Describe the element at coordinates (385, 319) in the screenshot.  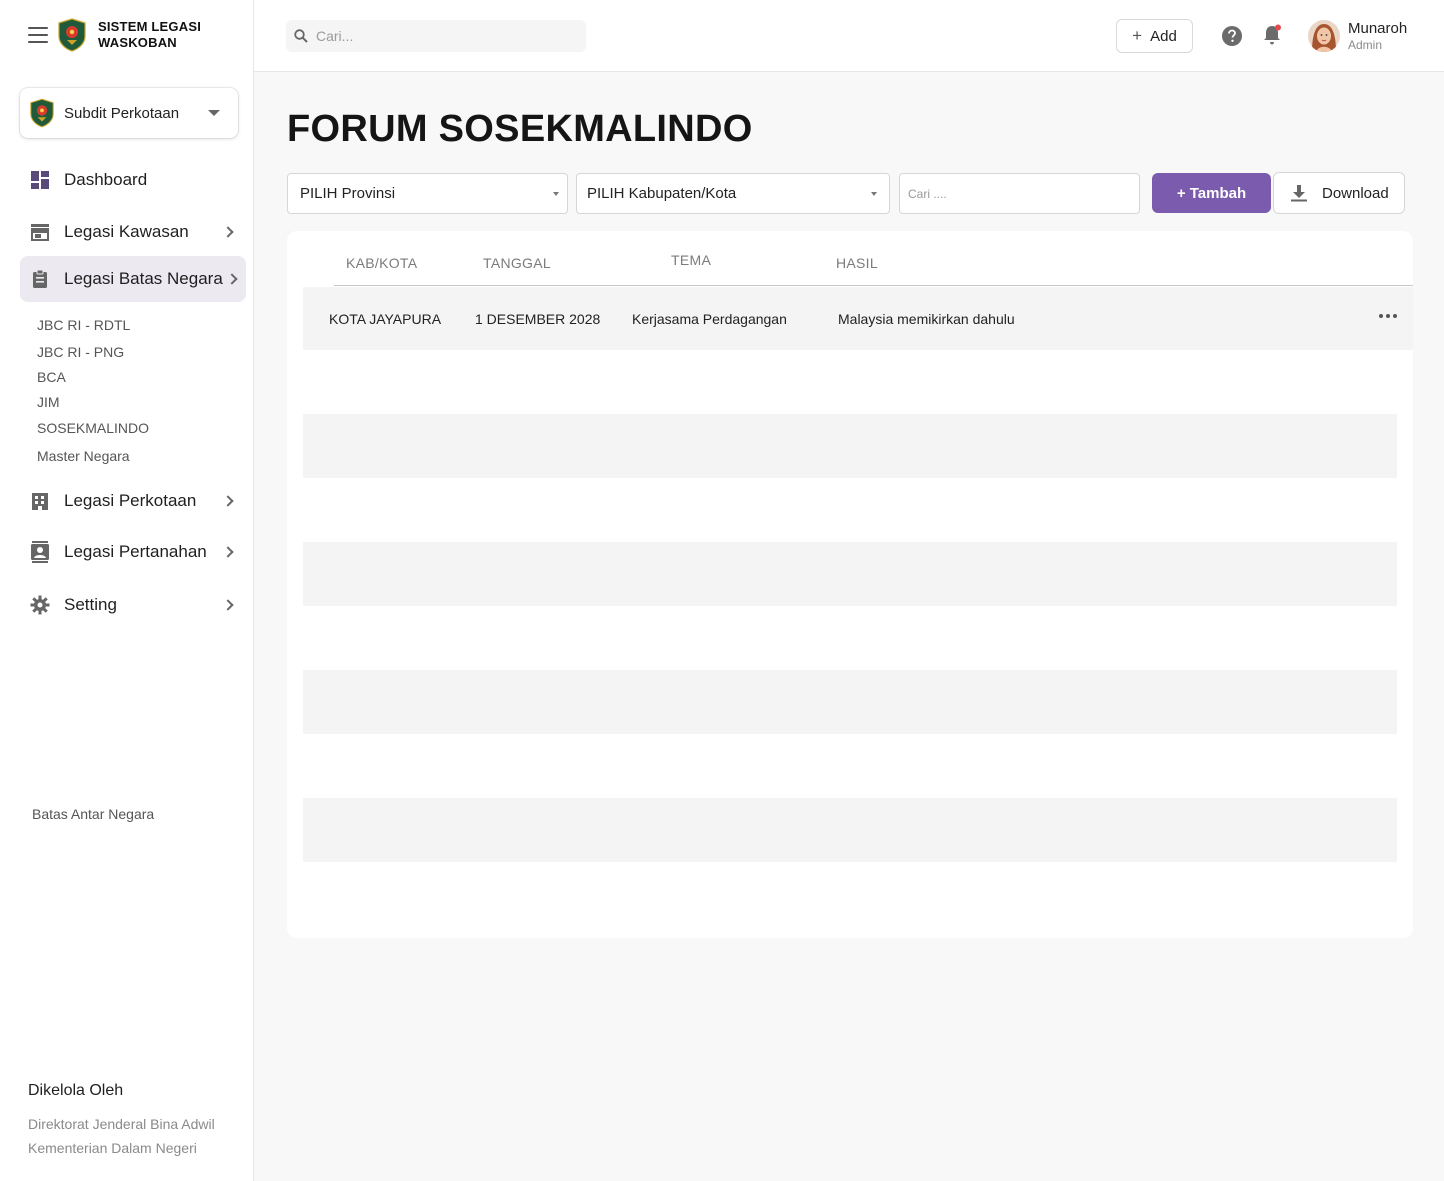
I see `cell-kab-kota: KOTA JAYAPURA` at that location.